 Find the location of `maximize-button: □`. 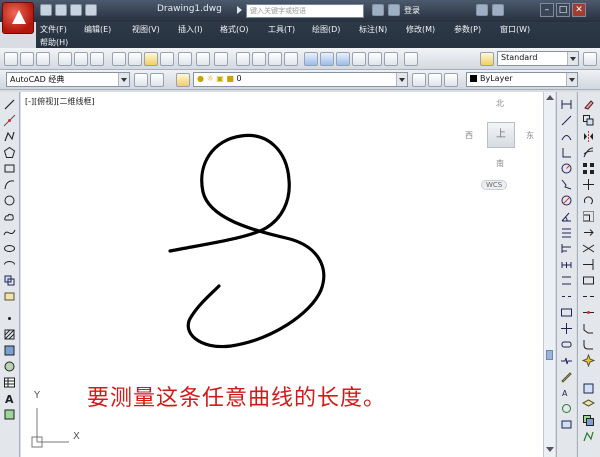

maximize-button: □ is located at coordinates (563, 10).